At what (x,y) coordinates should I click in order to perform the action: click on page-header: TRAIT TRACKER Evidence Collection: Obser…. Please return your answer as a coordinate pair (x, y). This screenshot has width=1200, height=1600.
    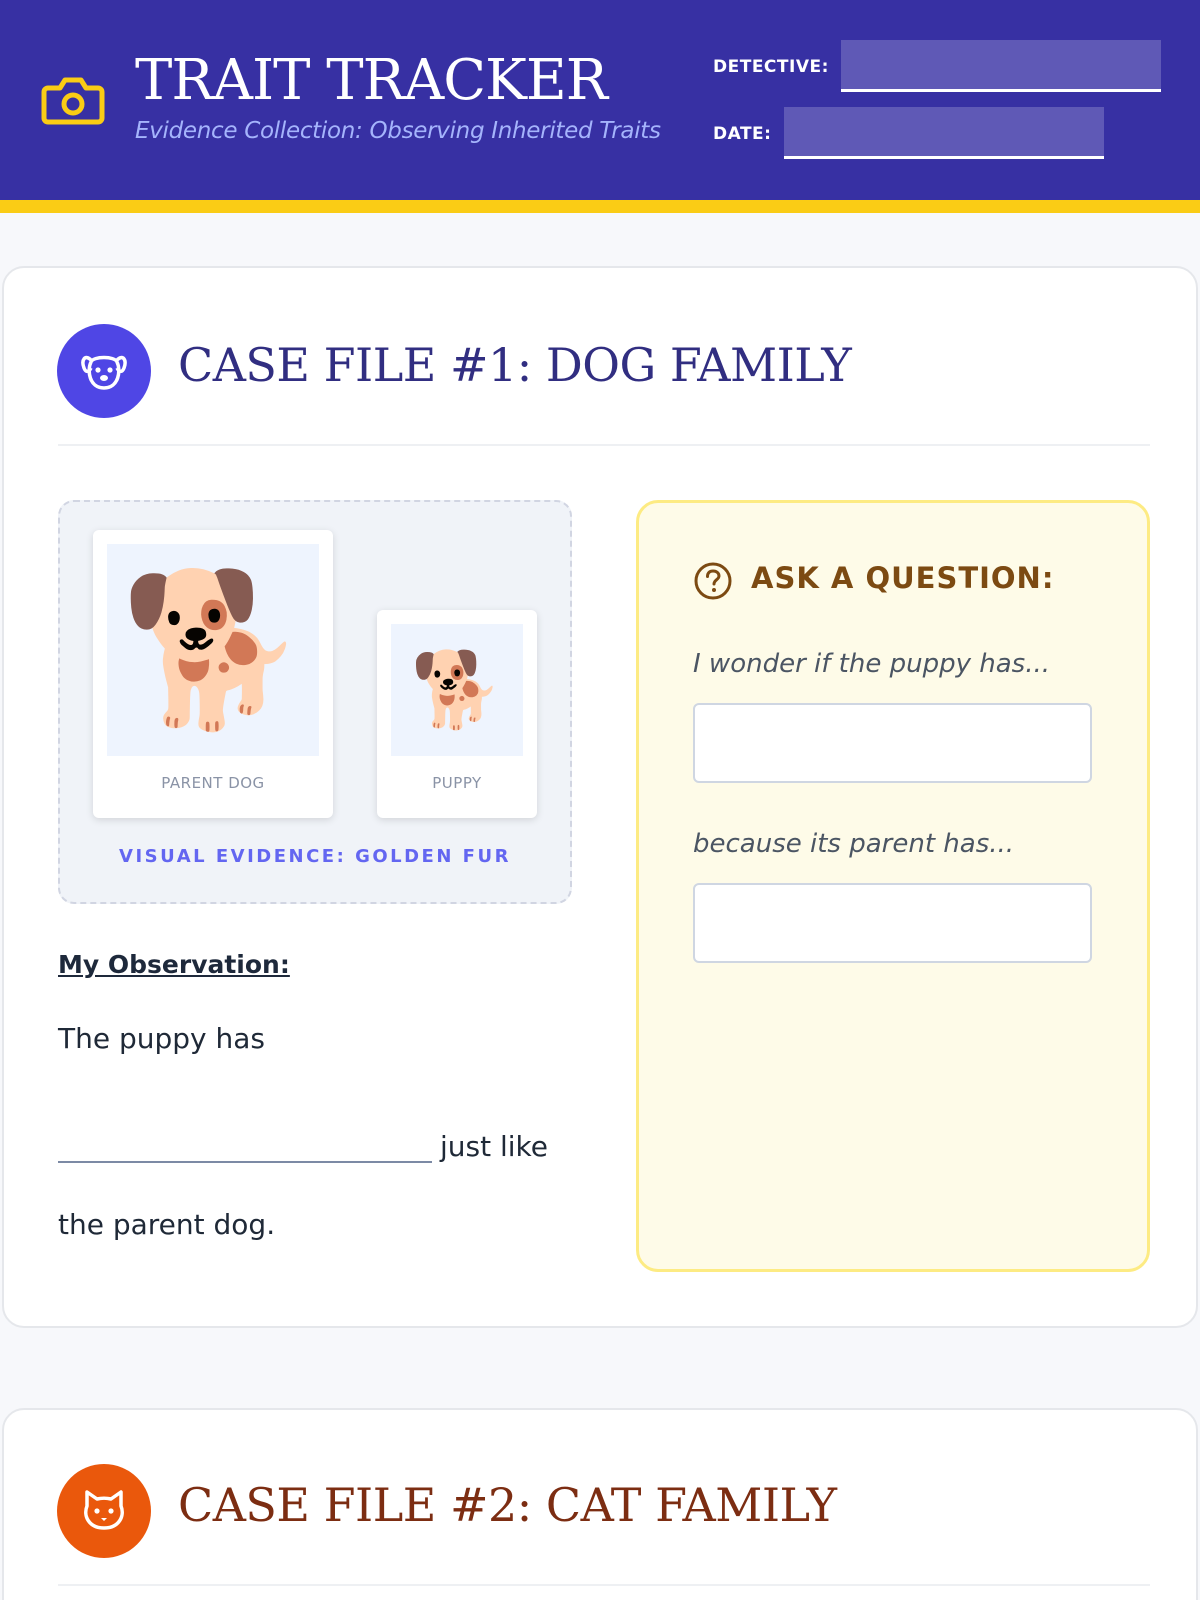
    Looking at the image, I should click on (600, 100).